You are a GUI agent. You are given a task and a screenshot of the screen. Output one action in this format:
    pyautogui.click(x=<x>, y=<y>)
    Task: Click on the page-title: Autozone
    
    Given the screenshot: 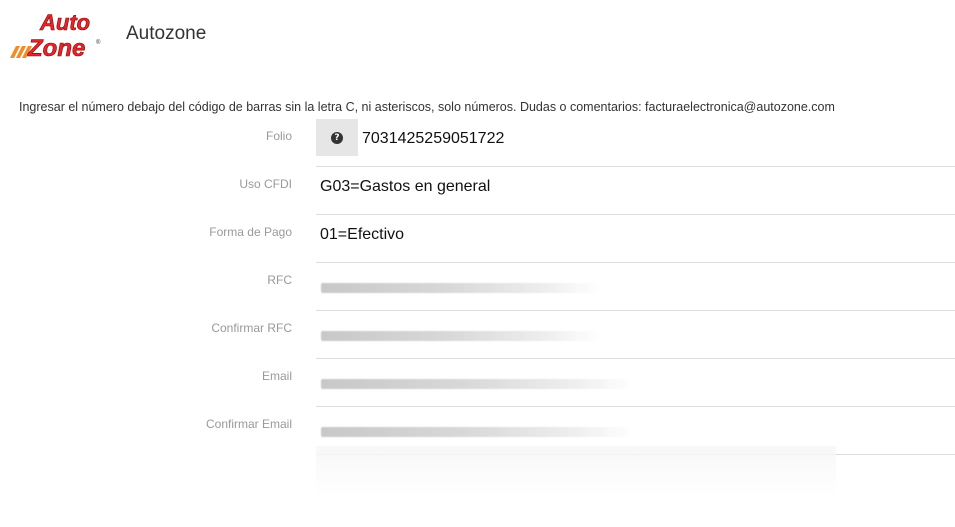 What is the action you would take?
    pyautogui.click(x=166, y=33)
    